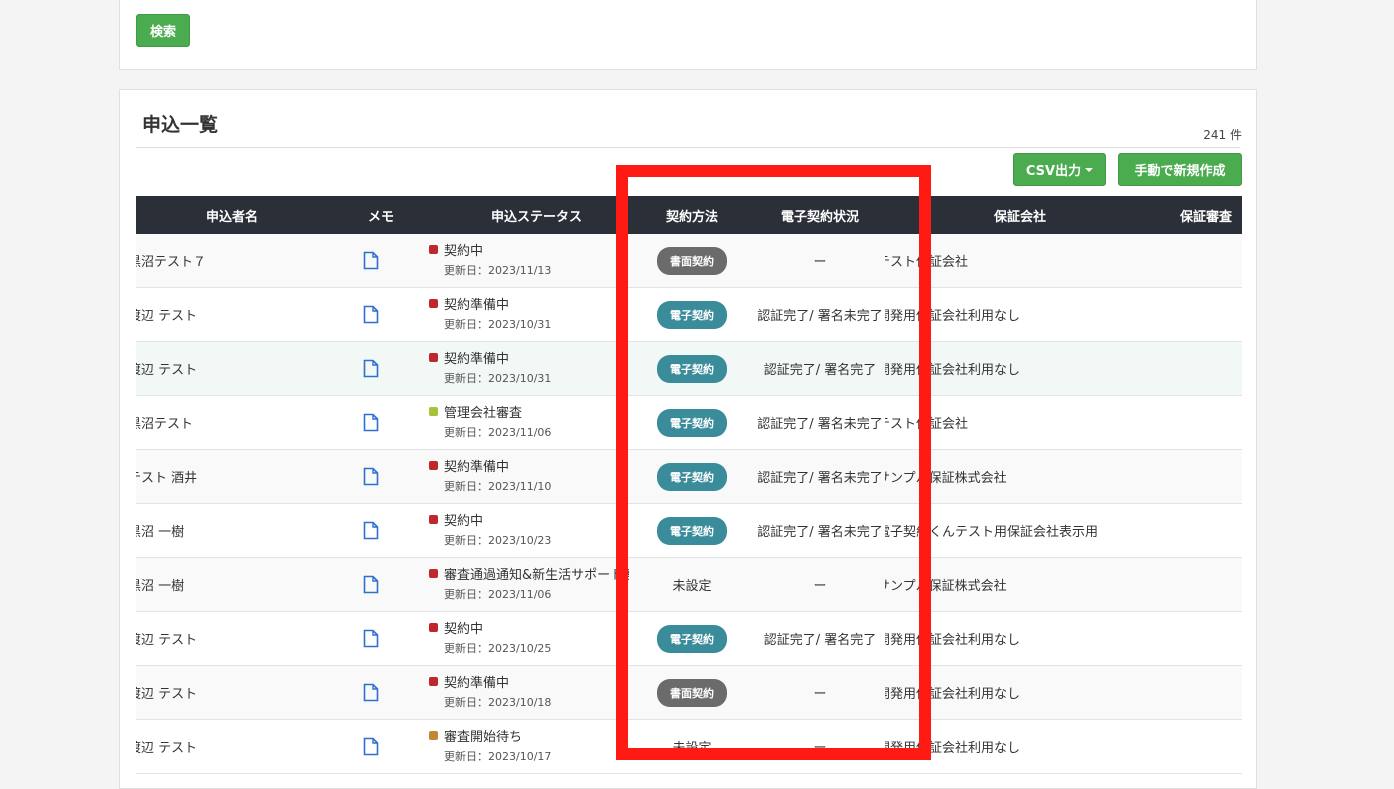 This screenshot has height=789, width=1394. What do you see at coordinates (167, 478) in the screenshot?
I see `applicant-name: テスト 酒井` at bounding box center [167, 478].